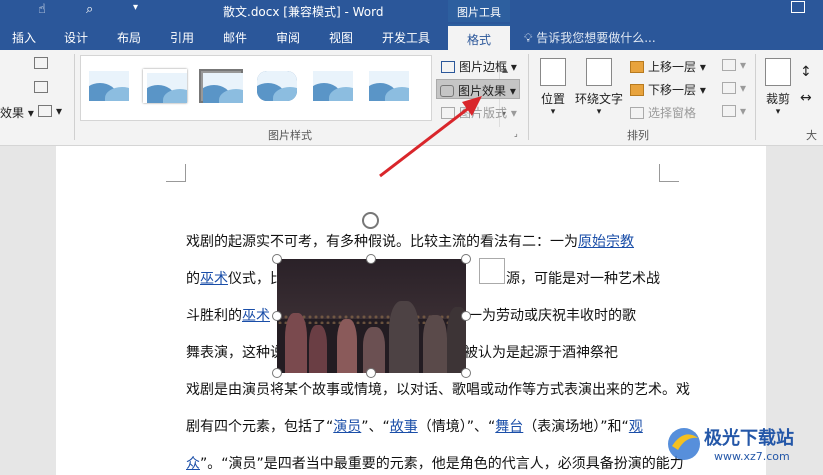 This screenshot has height=475, width=823. Describe the element at coordinates (798, 7) in the screenshot. I see `ribbon-display-options-icon` at that location.